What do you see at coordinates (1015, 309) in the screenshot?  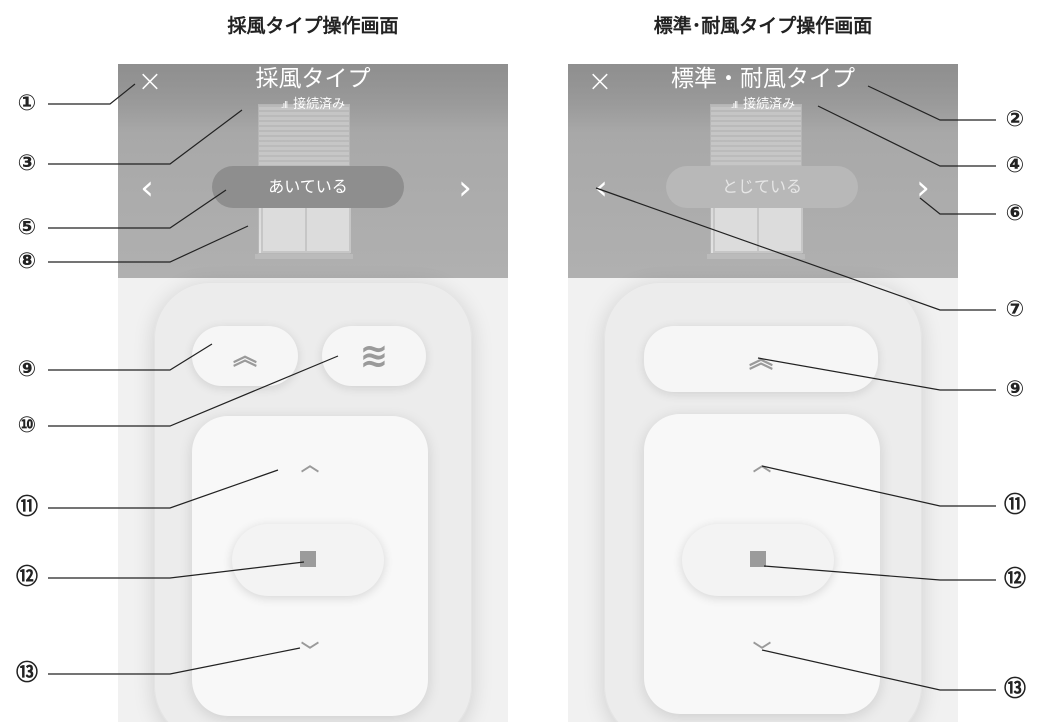 I see `callout-number: ⑦` at bounding box center [1015, 309].